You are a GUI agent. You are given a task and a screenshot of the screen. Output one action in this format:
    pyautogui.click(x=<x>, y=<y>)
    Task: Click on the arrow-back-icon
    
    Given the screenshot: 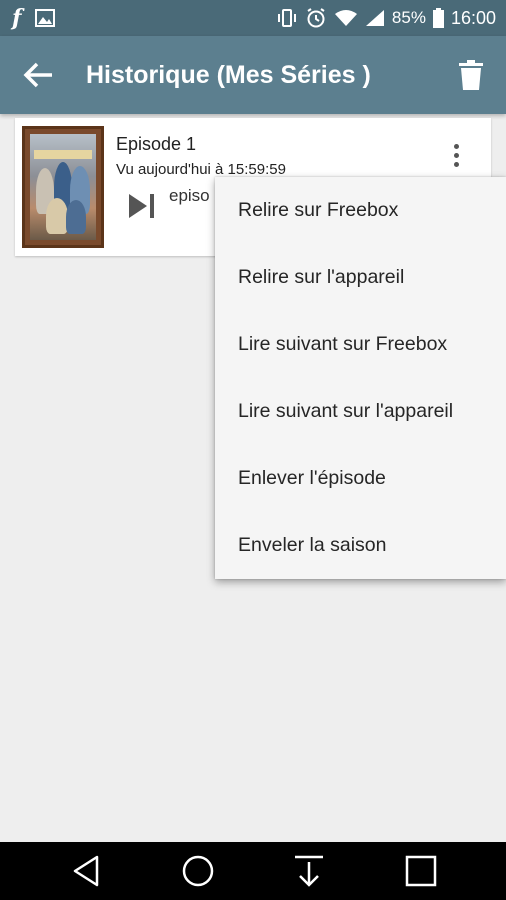 What is the action you would take?
    pyautogui.click(x=39, y=75)
    